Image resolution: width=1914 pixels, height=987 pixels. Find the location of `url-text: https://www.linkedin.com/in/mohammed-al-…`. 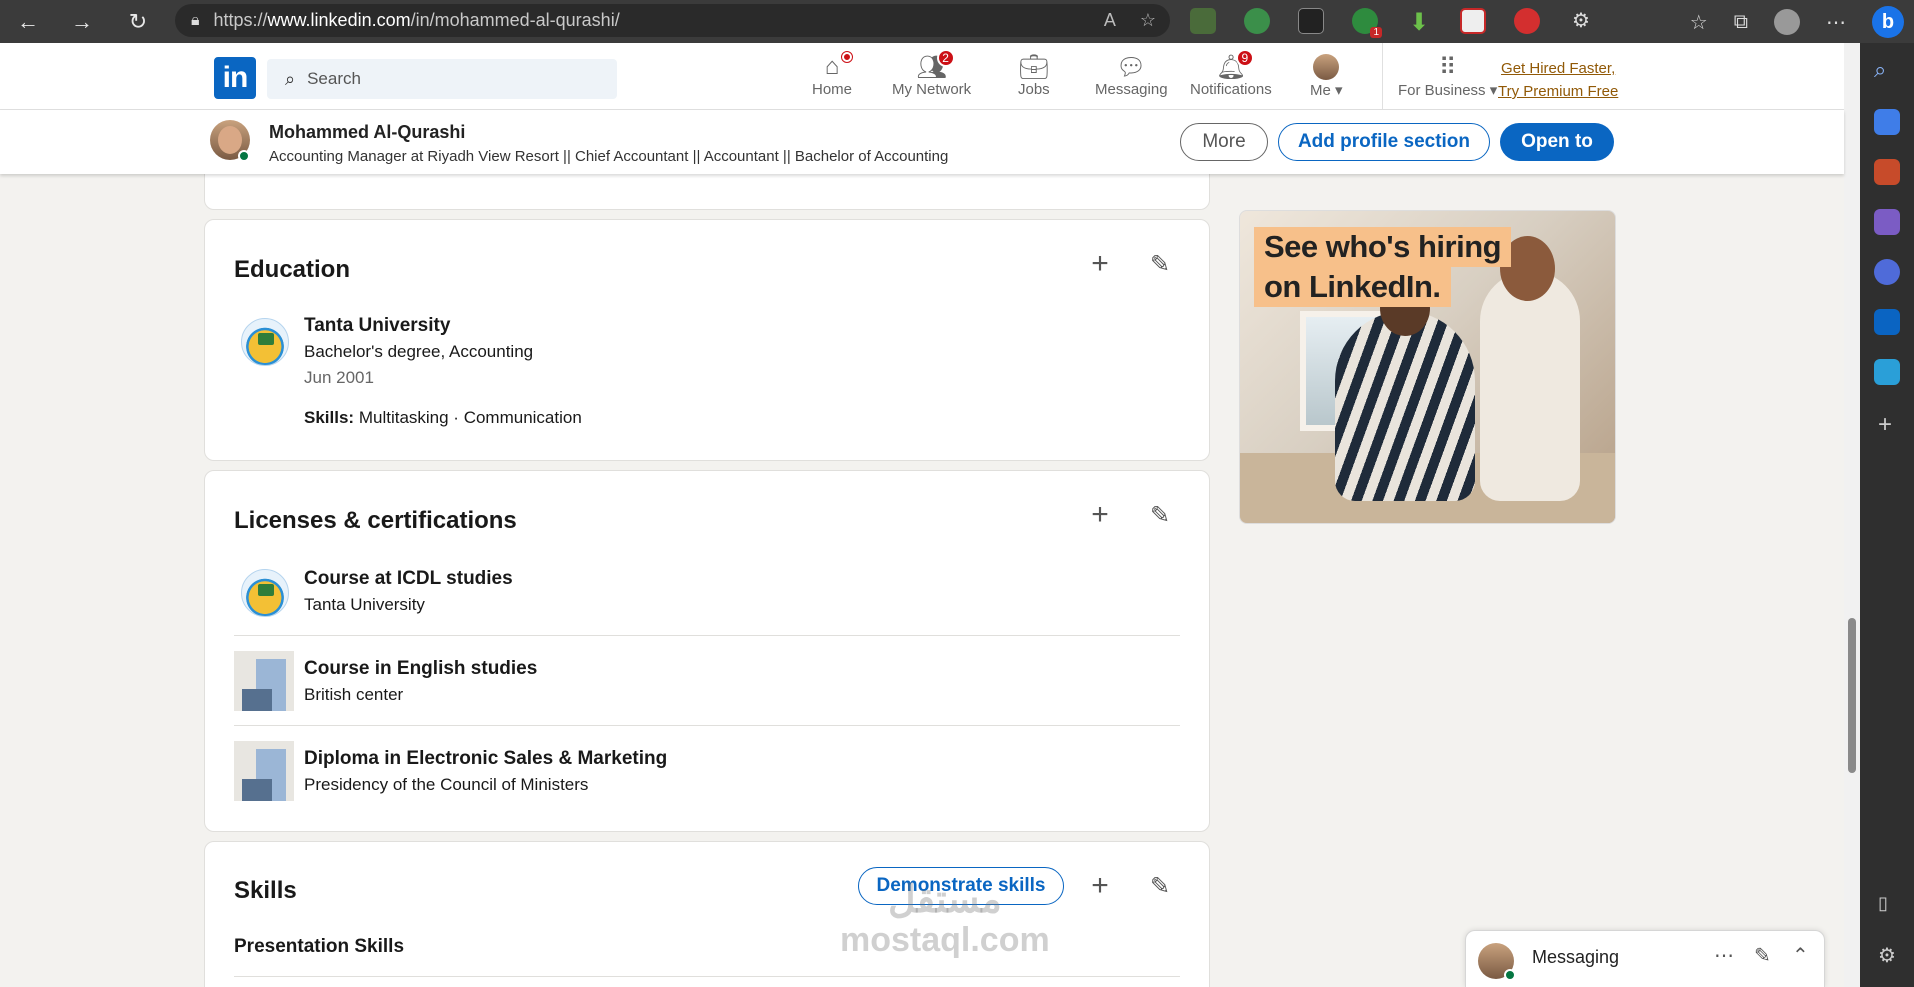

url-text: https://www.linkedin.com/in/mohammed-al-… is located at coordinates (416, 20).